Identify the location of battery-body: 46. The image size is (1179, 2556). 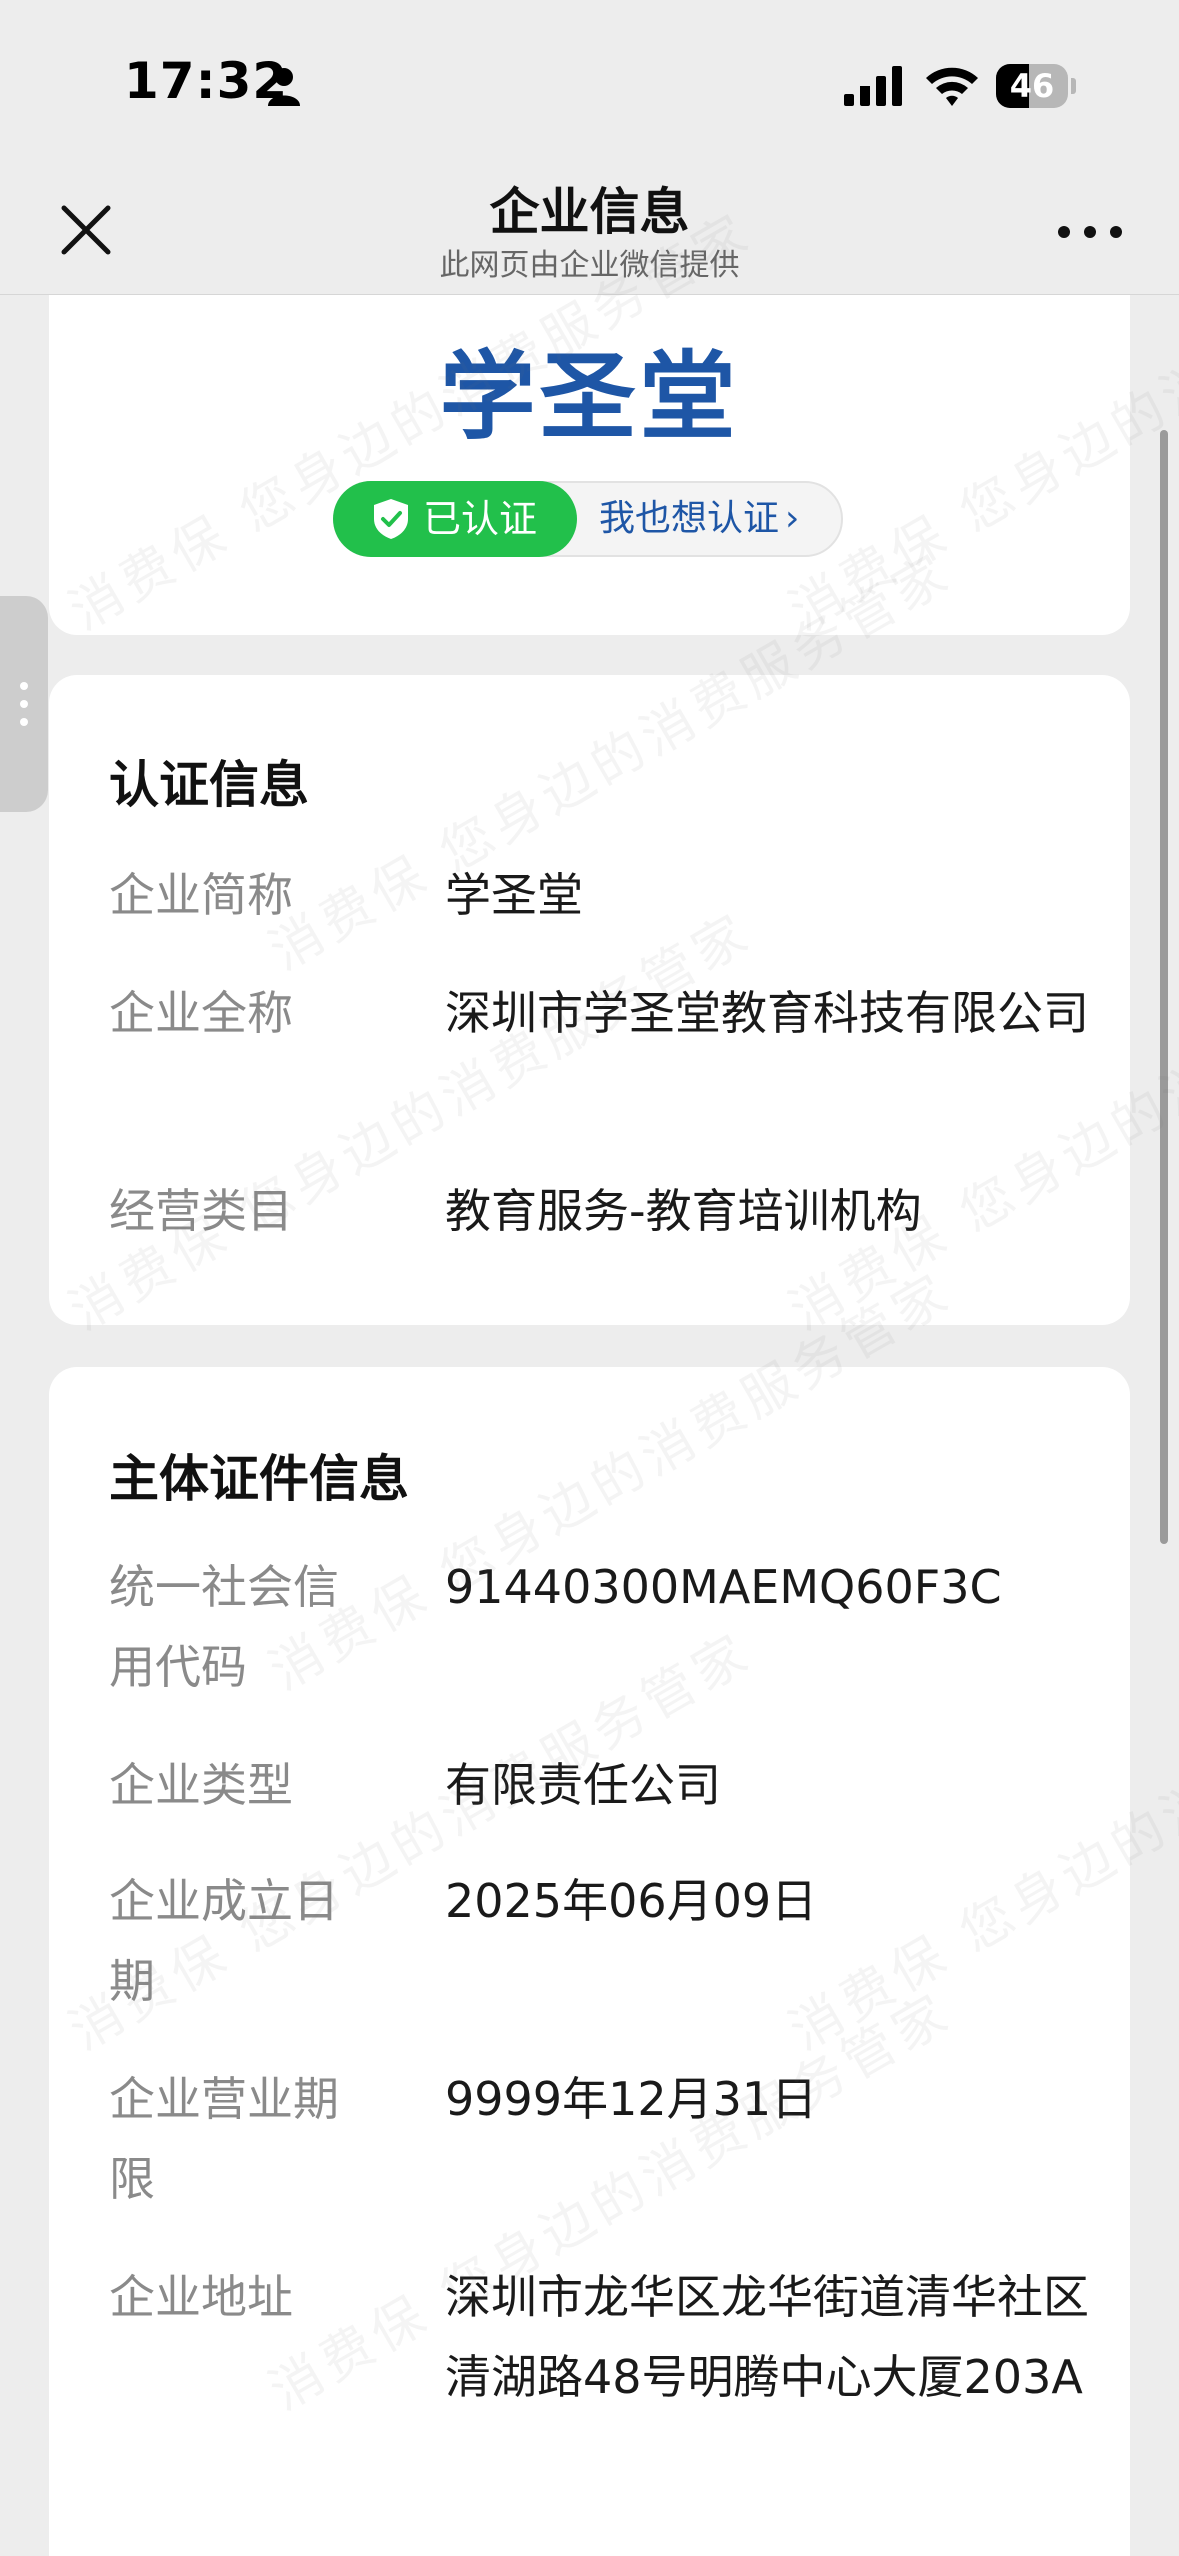
(1032, 86).